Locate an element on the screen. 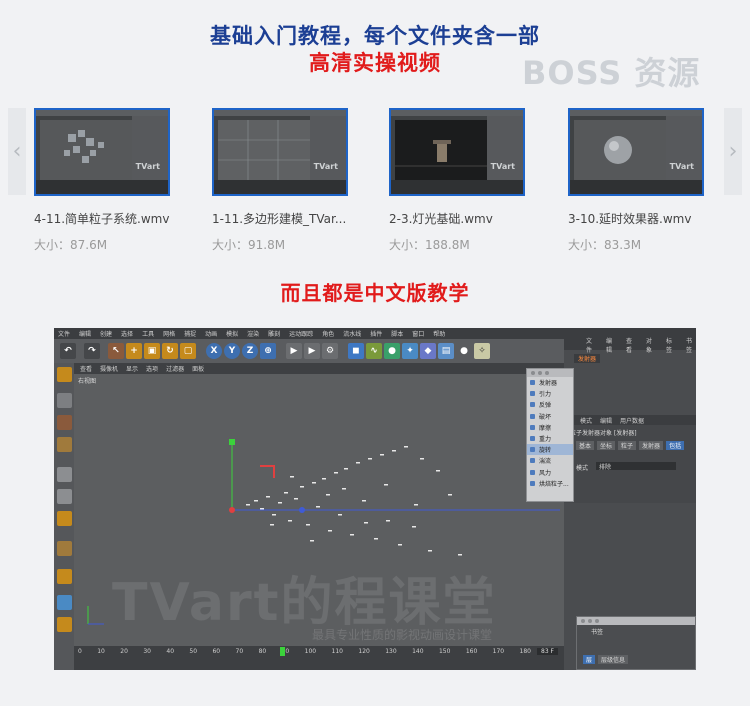 This screenshot has height=706, width=750. viewport-menu-item: 面板 is located at coordinates (198, 368).